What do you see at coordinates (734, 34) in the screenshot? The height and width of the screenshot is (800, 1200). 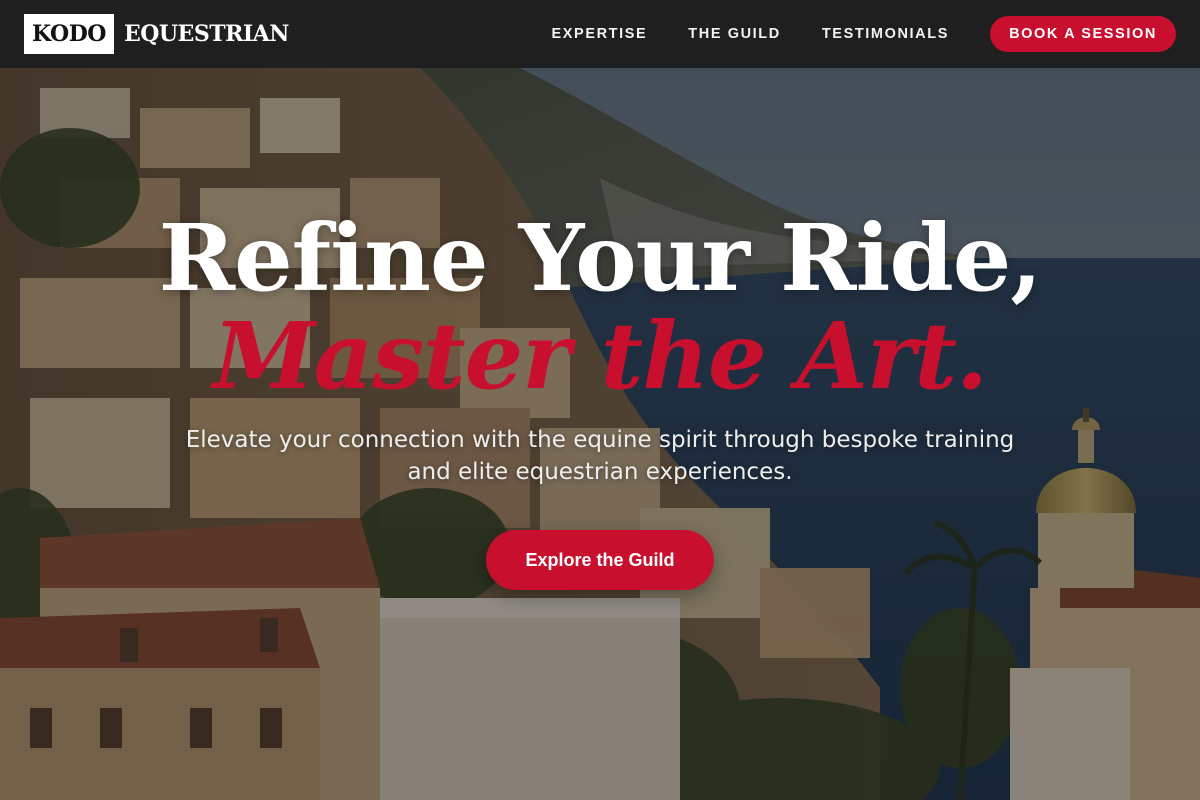 I see `nav-link-the-guild: THE GUILD` at bounding box center [734, 34].